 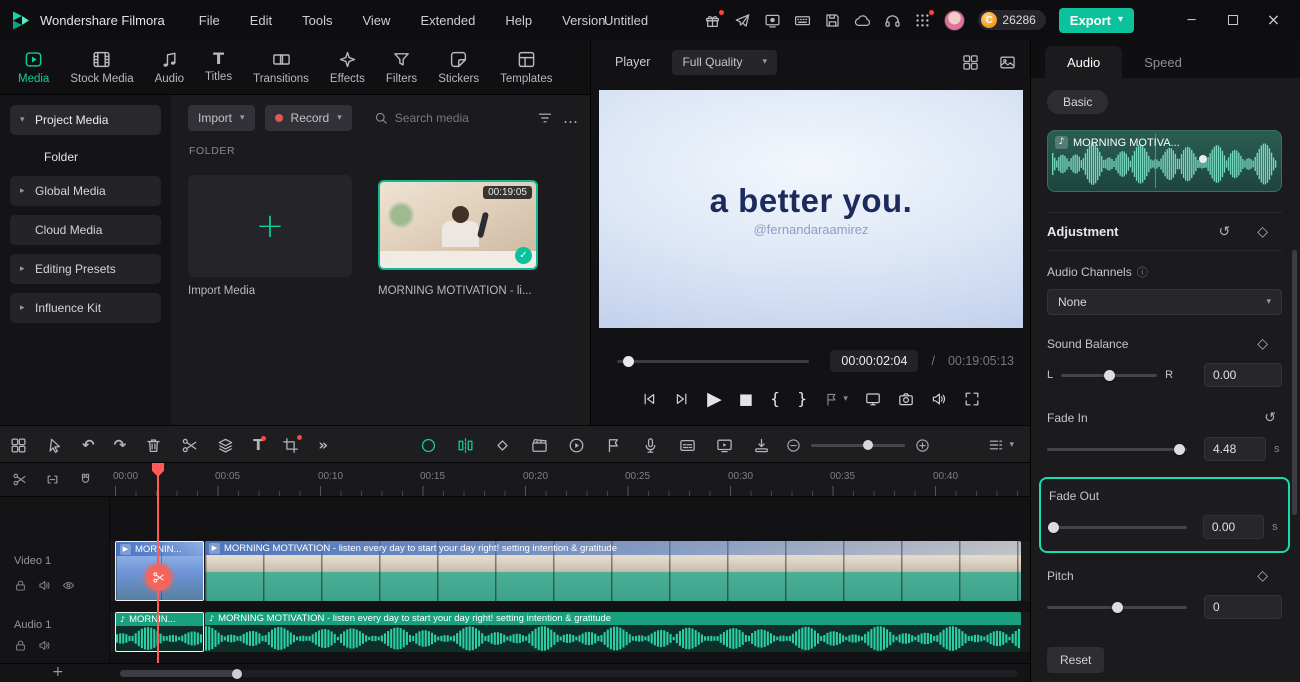 What do you see at coordinates (583, 20) in the screenshot?
I see `menu-version: Version` at bounding box center [583, 20].